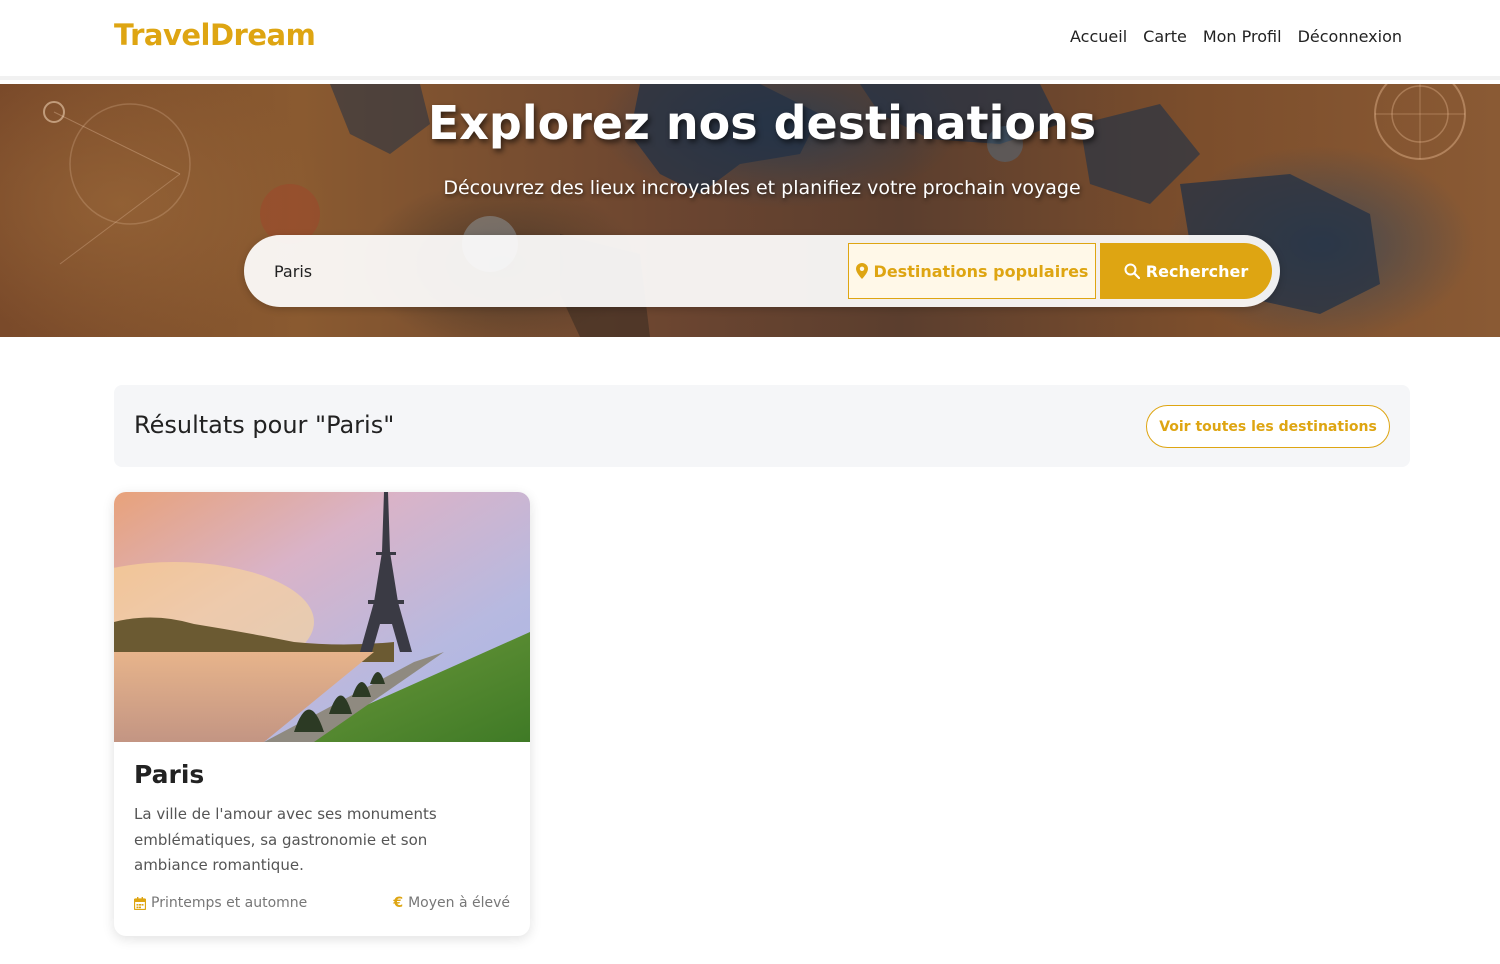 This screenshot has width=1500, height=964. I want to click on nav-link-accueil: Accueil, so click(1098, 36).